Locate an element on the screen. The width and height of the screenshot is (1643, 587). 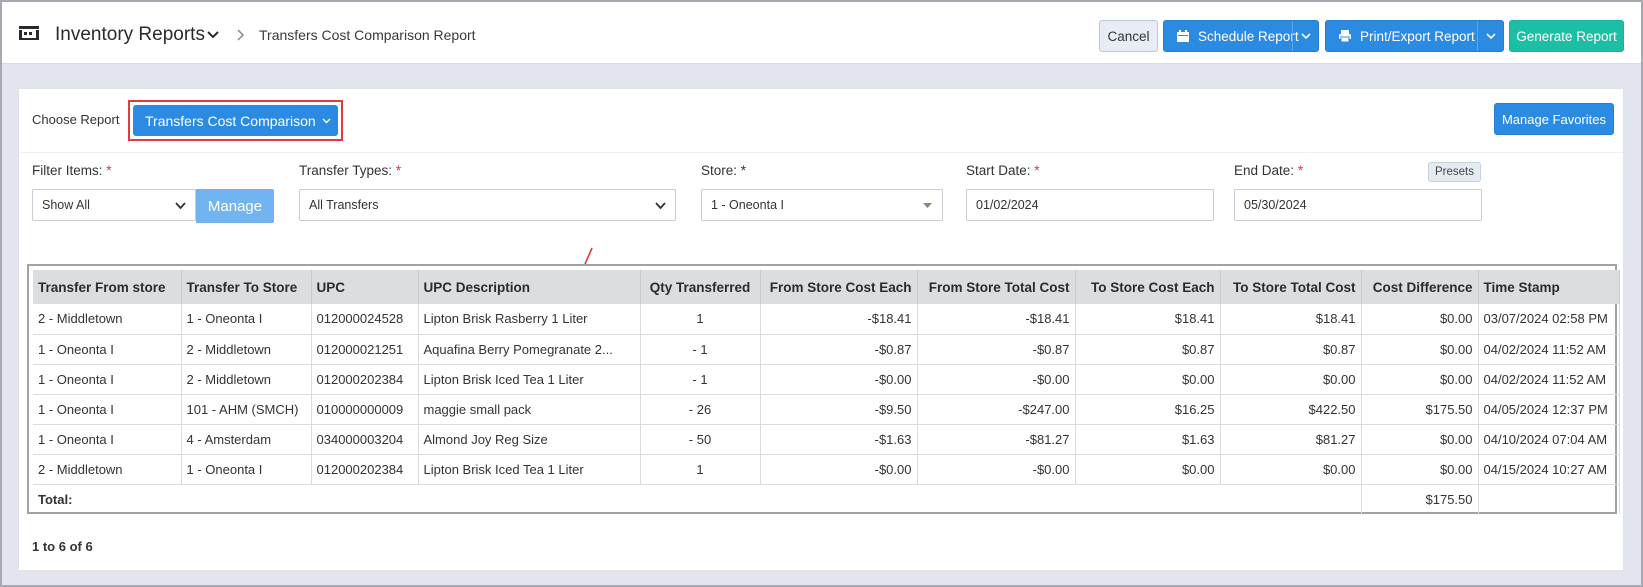
cell-from-cost-each: -$9.50 is located at coordinates (839, 409).